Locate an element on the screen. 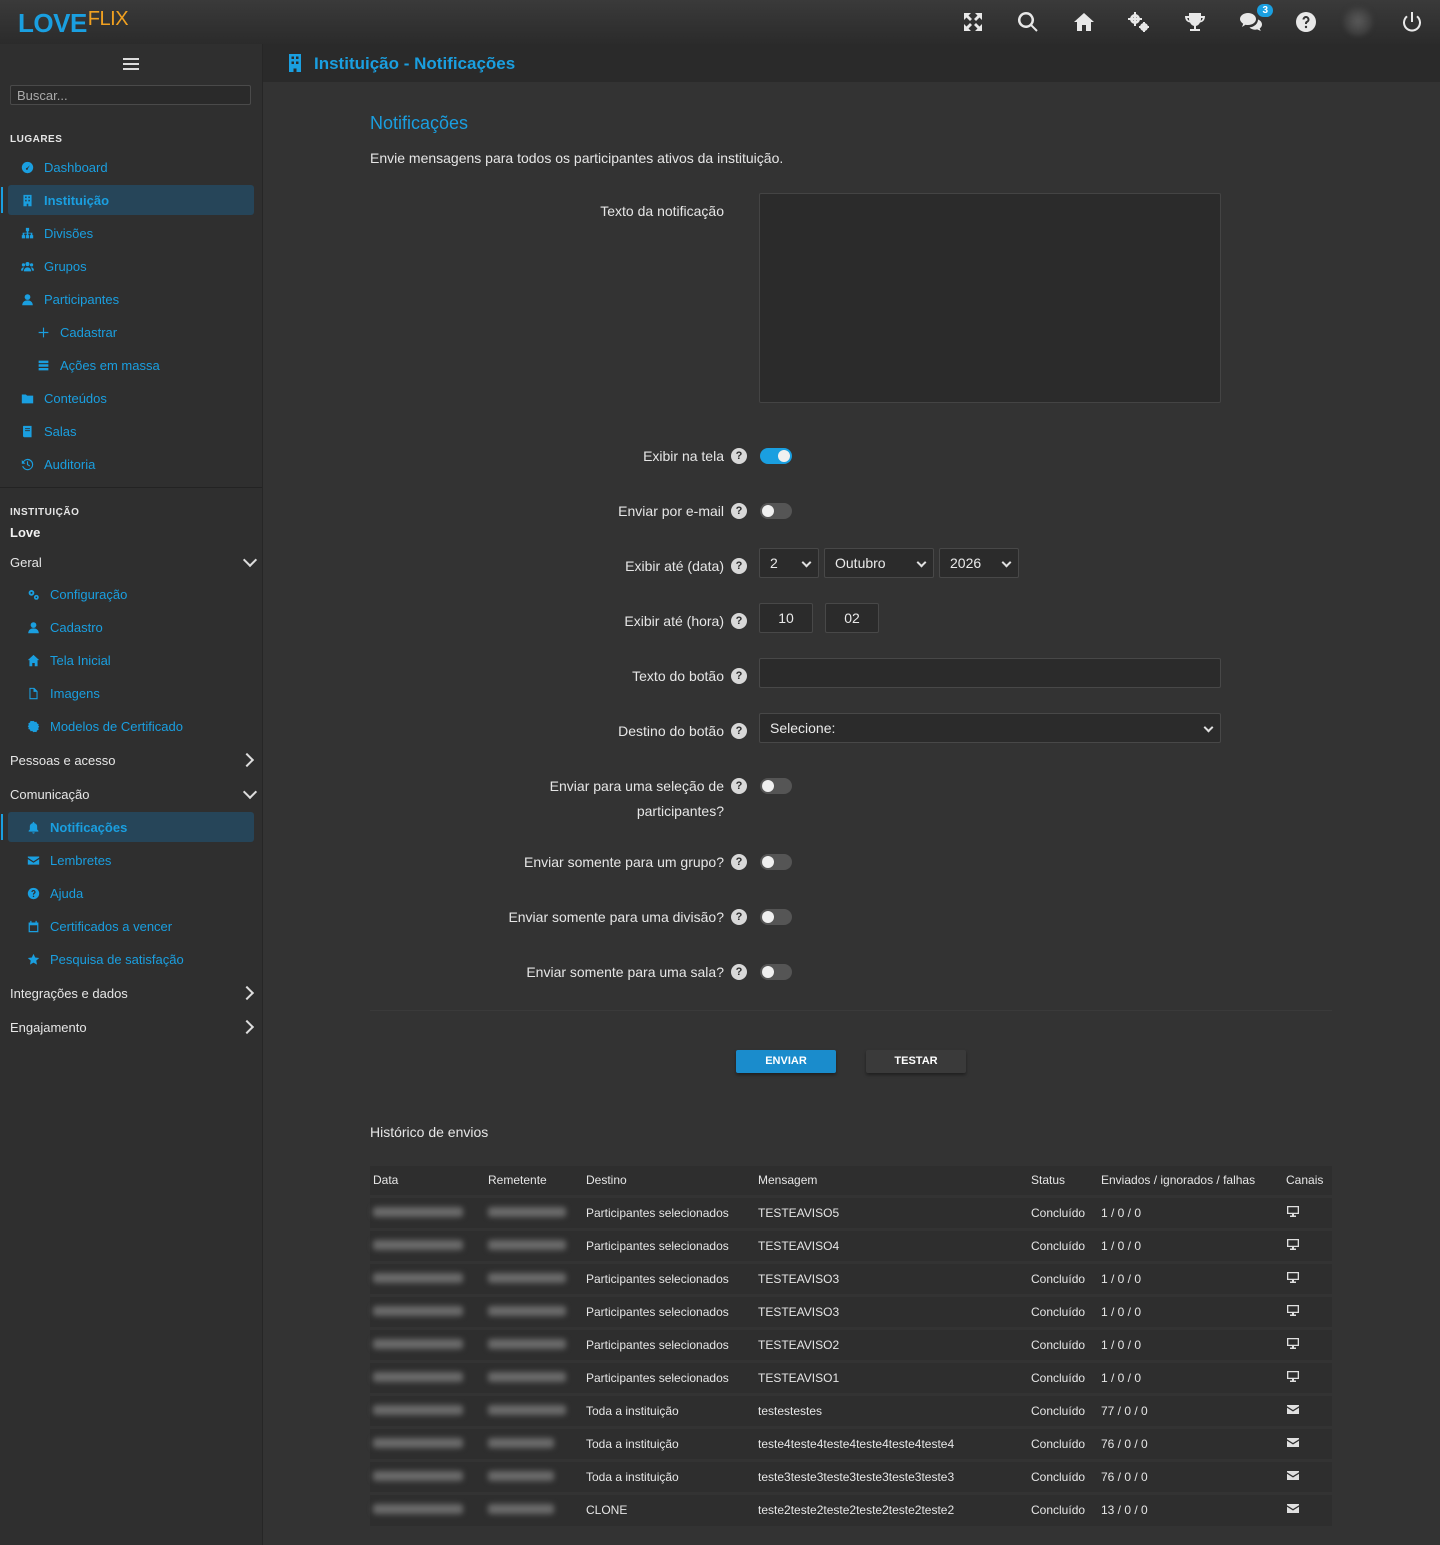 Image resolution: width=1440 pixels, height=1545 pixels. enviar-email-toggle is located at coordinates (776, 511).